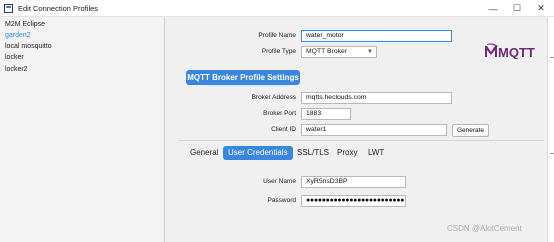 This screenshot has height=242, width=554. I want to click on tab-general: General, so click(204, 153).